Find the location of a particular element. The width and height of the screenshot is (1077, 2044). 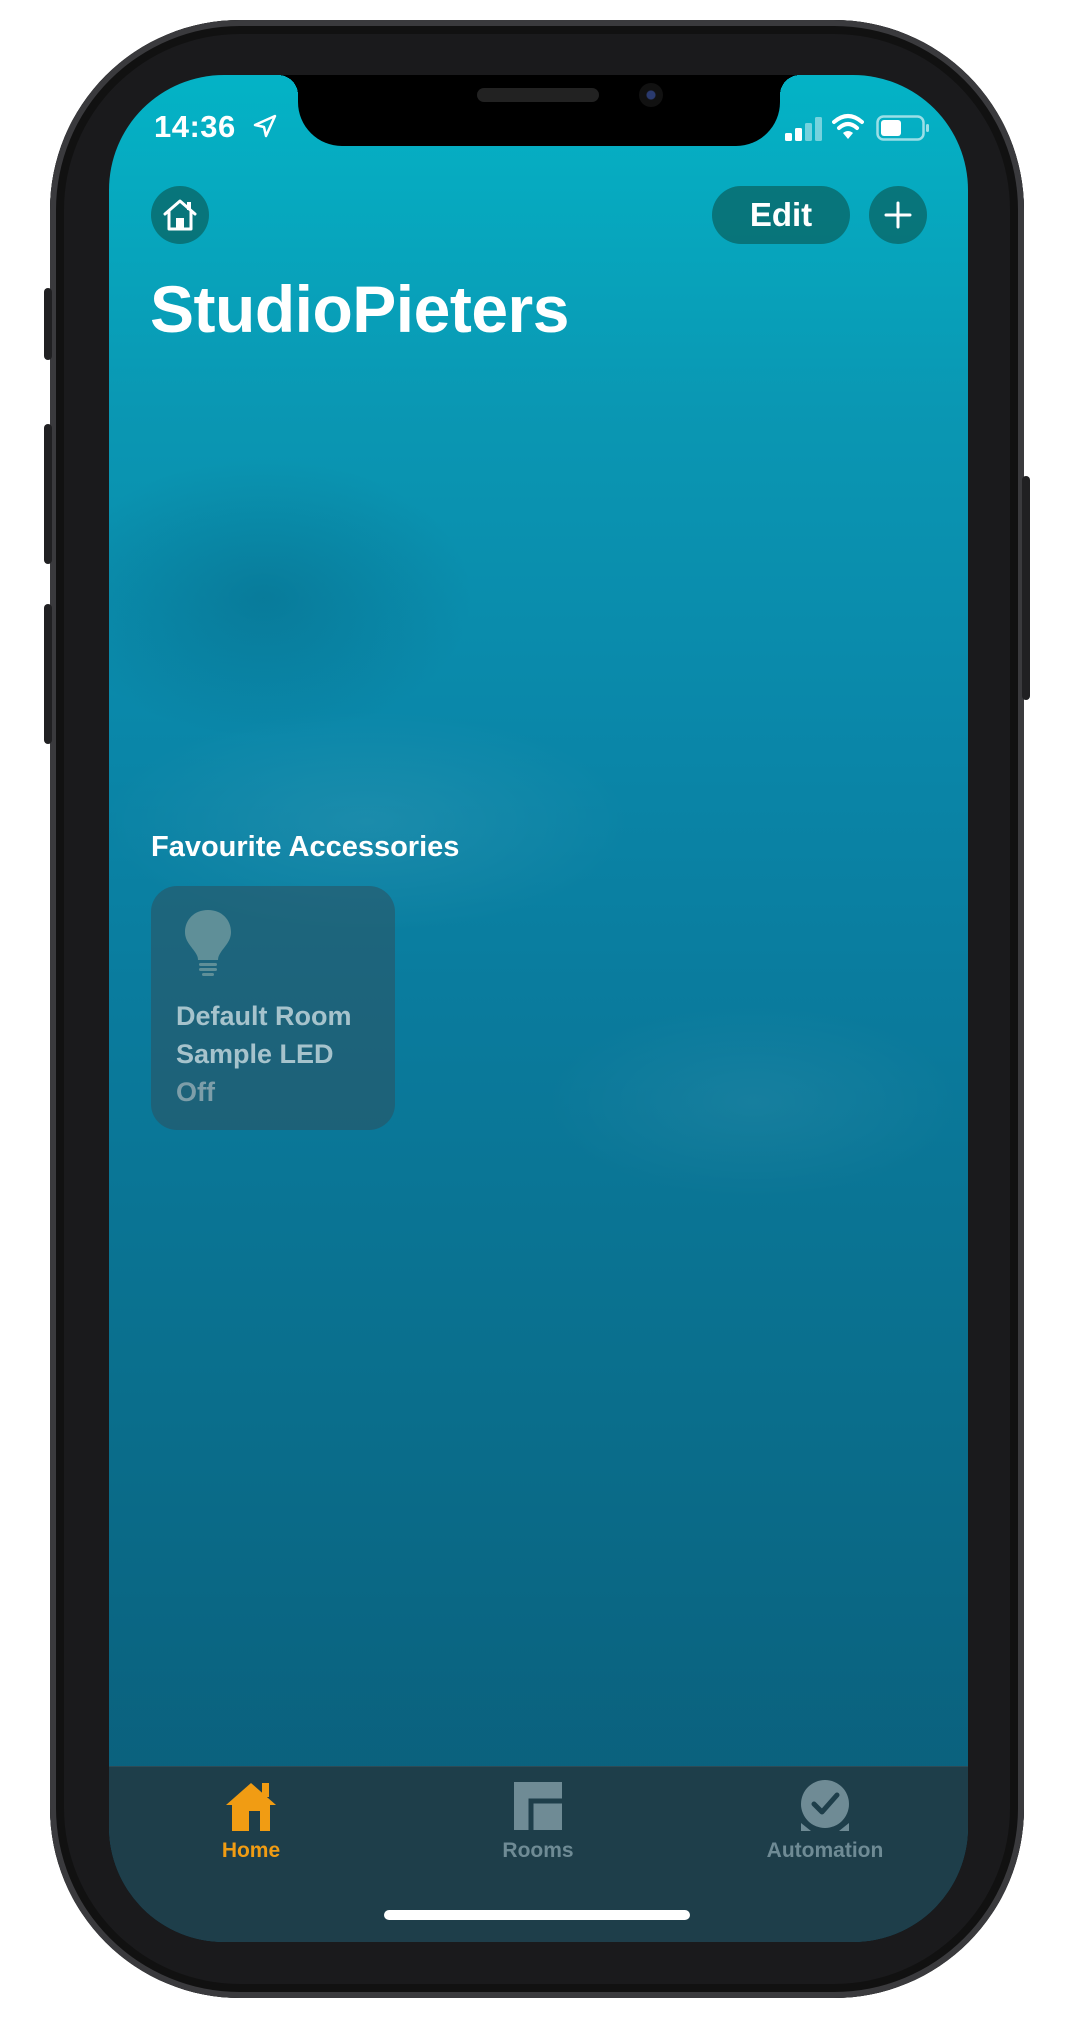

tab-automation: Automation is located at coordinates (825, 1820).